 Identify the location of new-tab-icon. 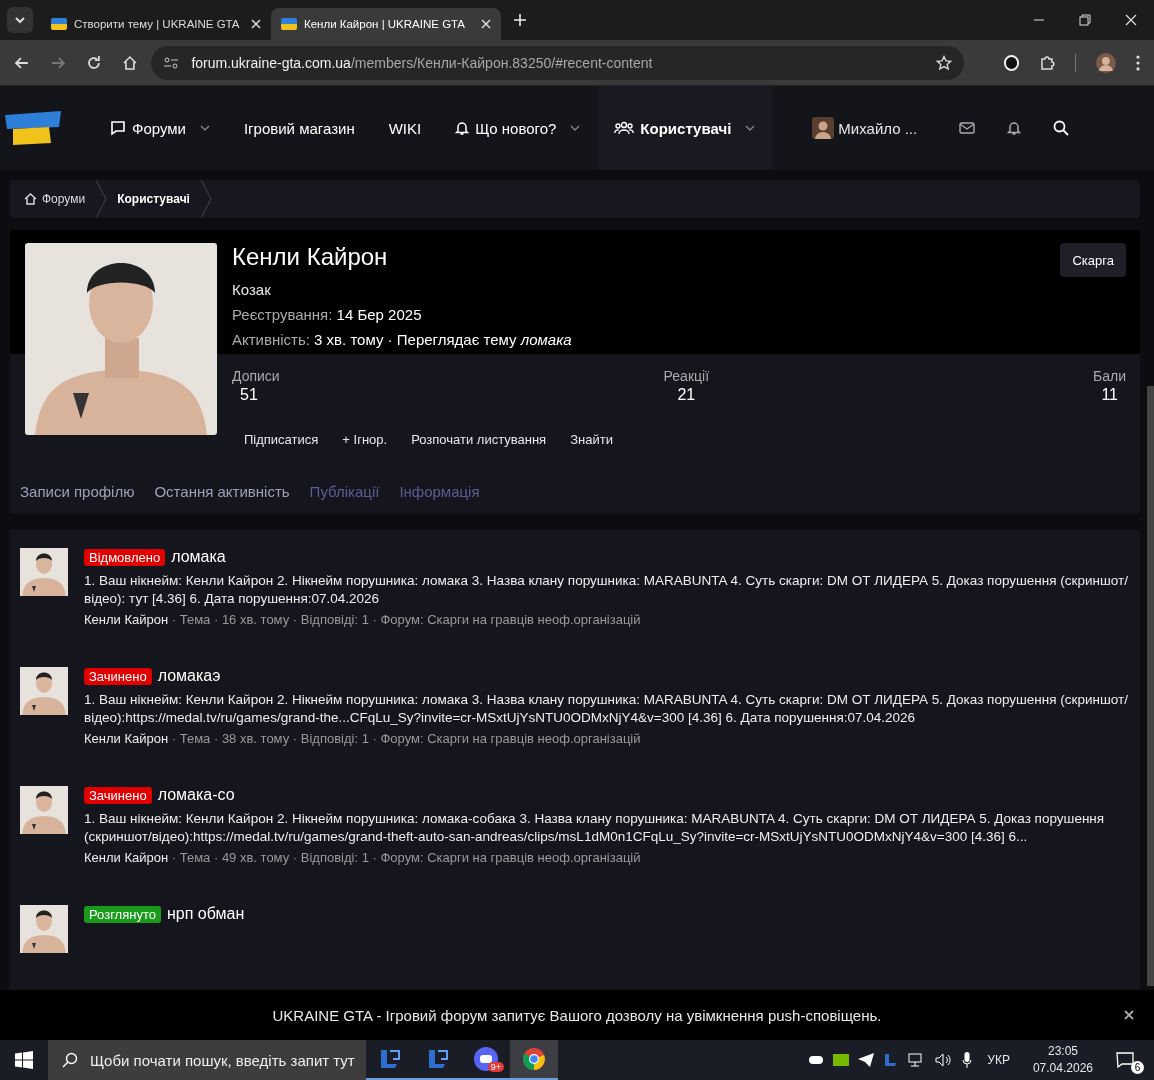
(520, 20).